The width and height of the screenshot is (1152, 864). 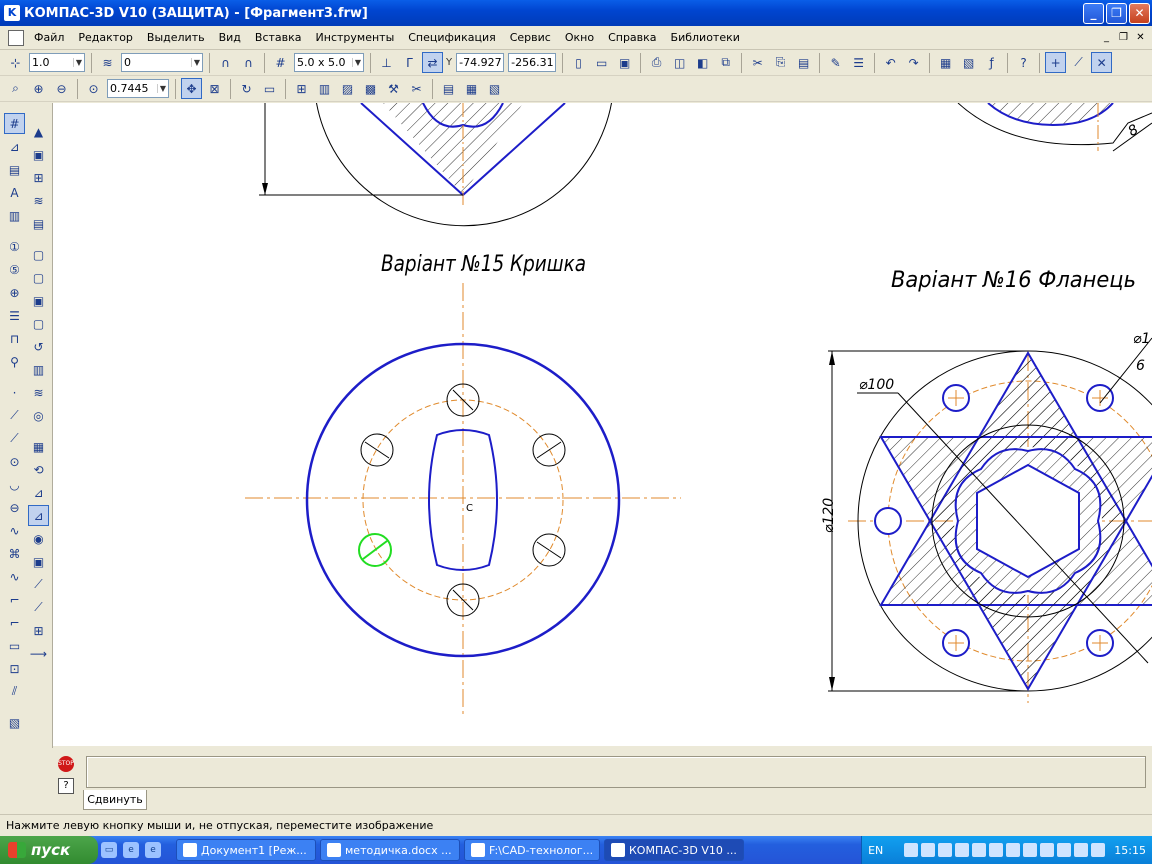 What do you see at coordinates (14, 338) in the screenshot?
I see `left-a-tool-icon-10: ⊓` at bounding box center [14, 338].